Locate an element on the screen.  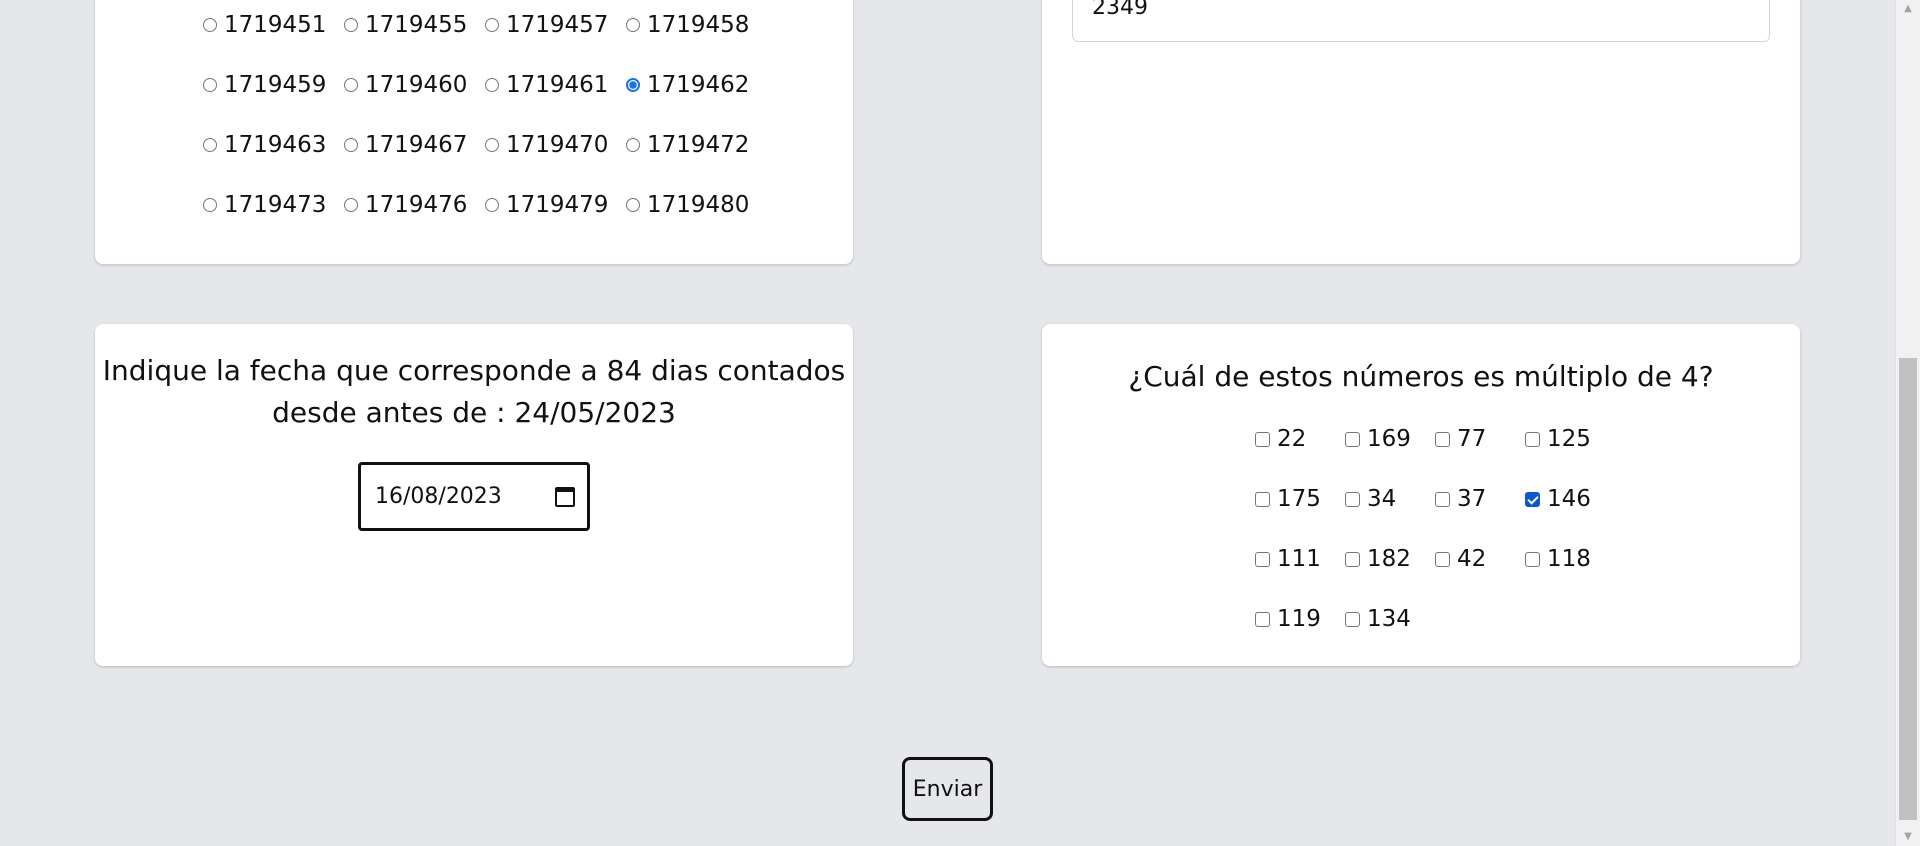
checkbox-option-label: 34 is located at coordinates (1382, 499).